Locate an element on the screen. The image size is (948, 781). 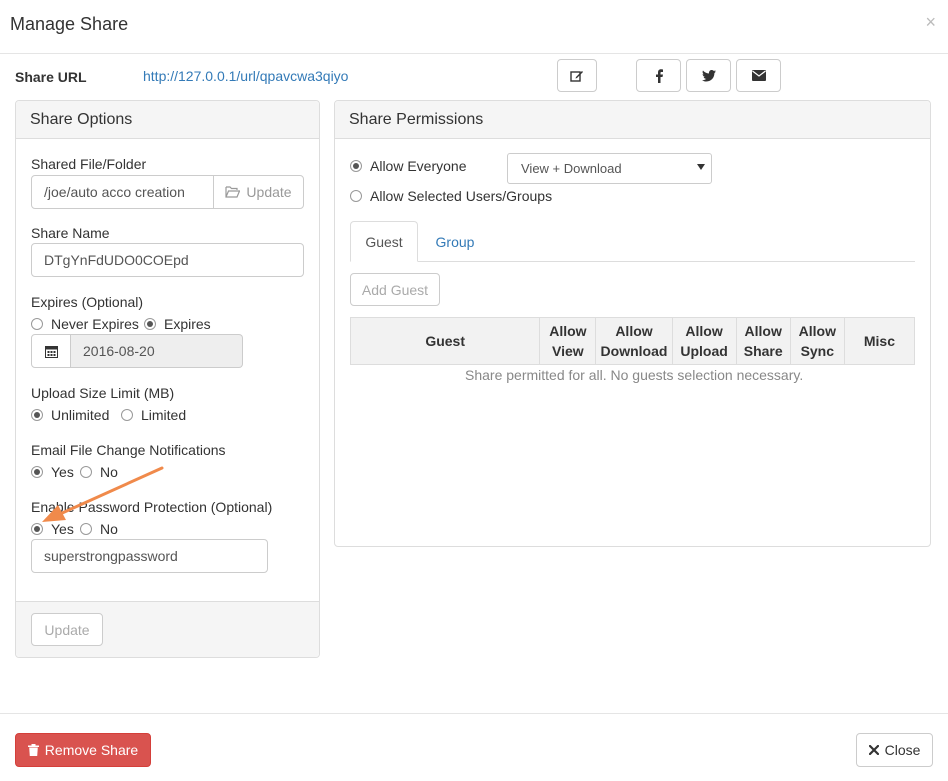
remove-share-button: Remove Share is located at coordinates (83, 750).